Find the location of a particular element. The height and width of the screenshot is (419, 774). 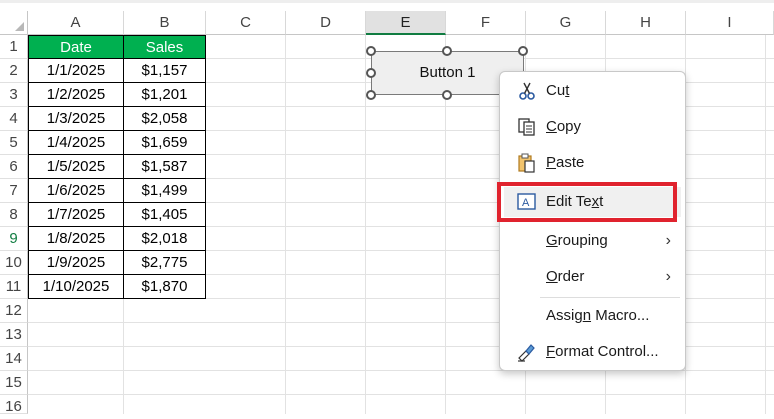

row-header-12: 12 is located at coordinates (14, 311).